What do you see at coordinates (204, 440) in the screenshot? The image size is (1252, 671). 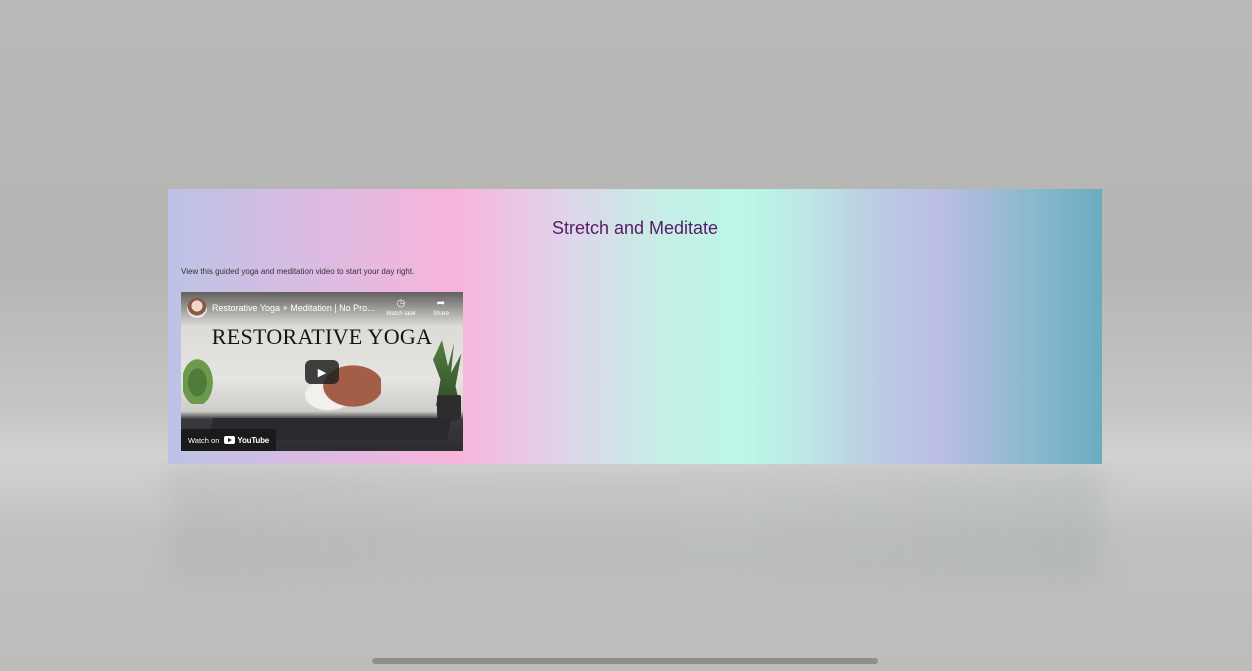 I see `watch-on-label: Watch on` at bounding box center [204, 440].